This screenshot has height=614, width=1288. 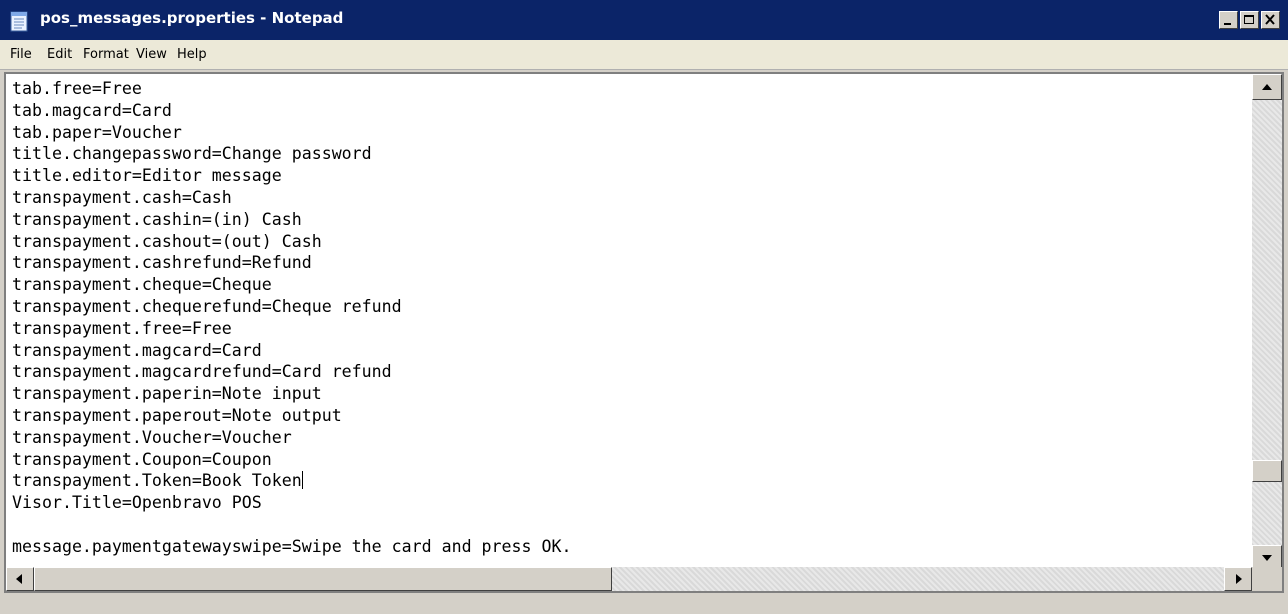 I want to click on arrow-left-icon, so click(x=19, y=579).